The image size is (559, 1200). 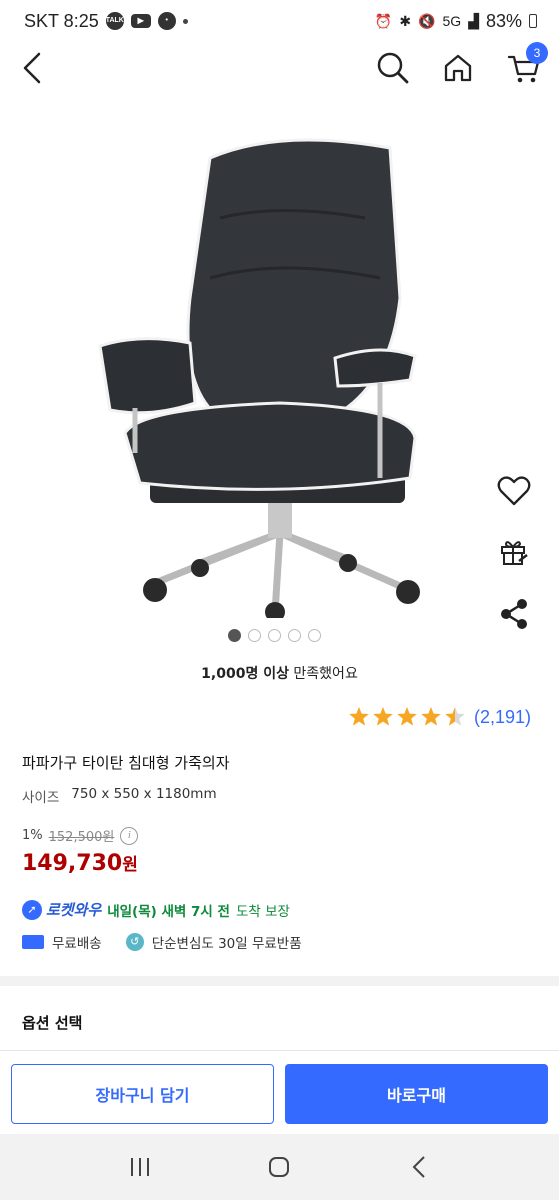 I want to click on back-button, so click(x=32, y=68).